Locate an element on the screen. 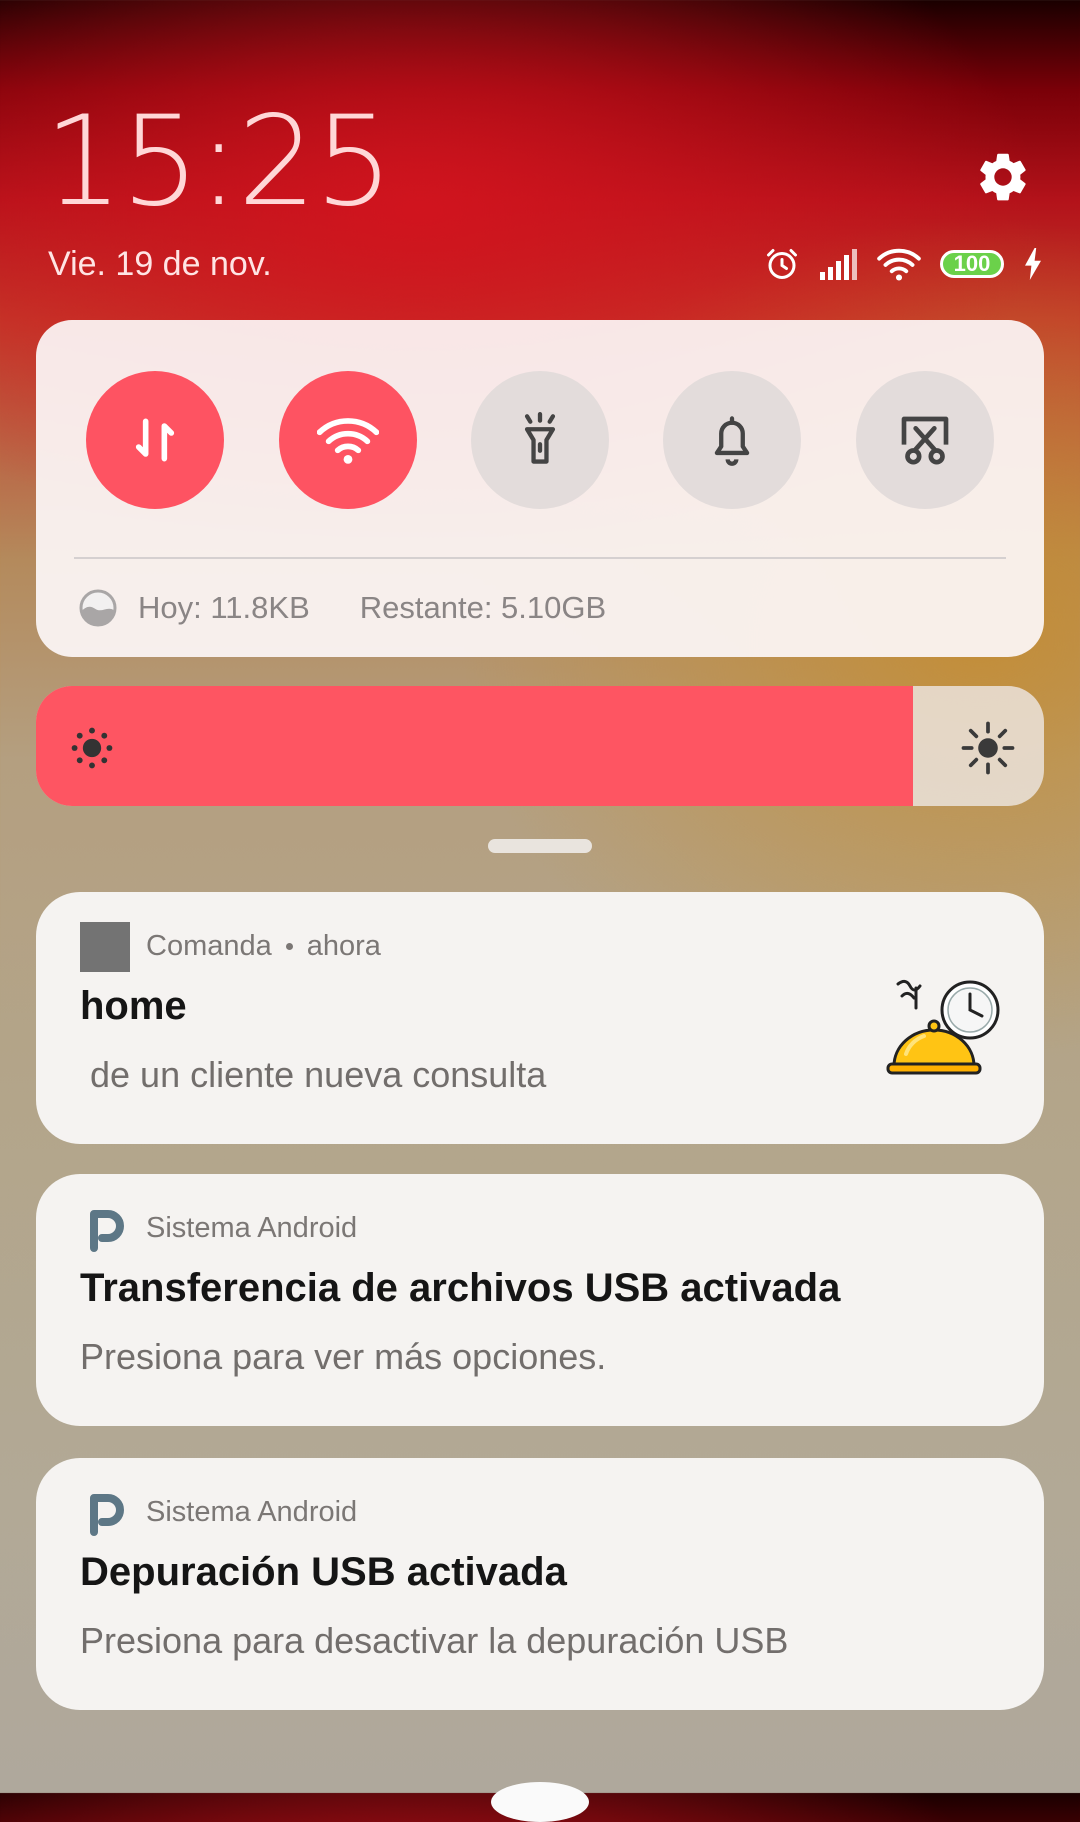  notification-time: ahora is located at coordinates (343, 946).